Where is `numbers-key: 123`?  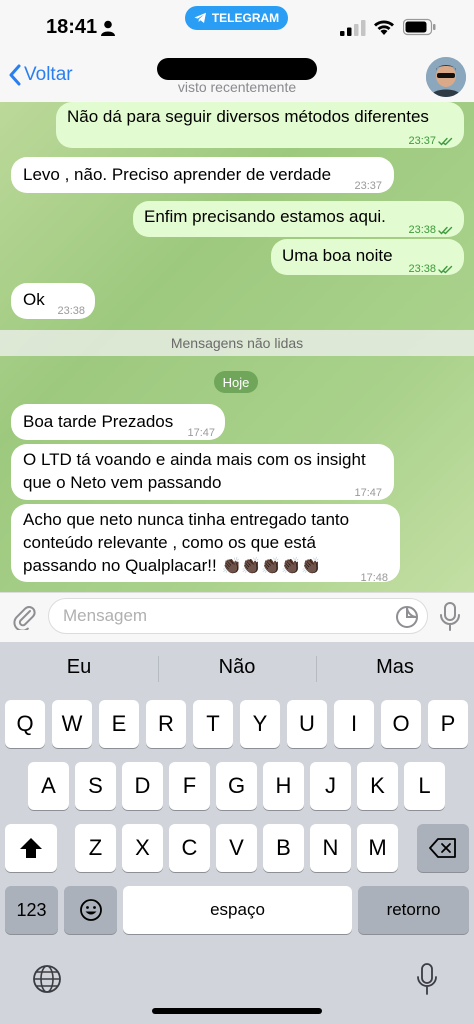
numbers-key: 123 is located at coordinates (31, 910).